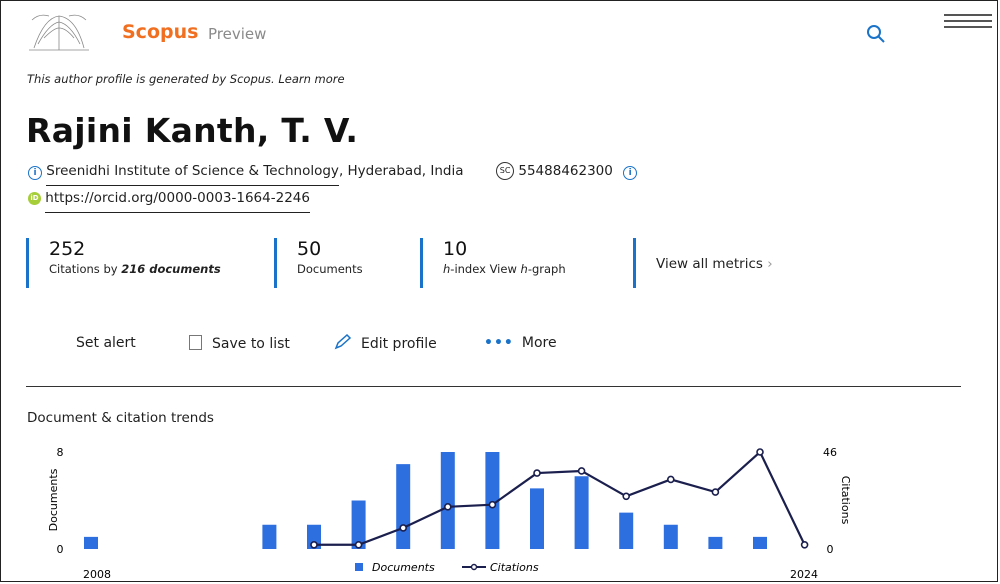 This screenshot has width=1000, height=584. Describe the element at coordinates (401, 171) in the screenshot. I see `affiliation-location: , Hyderabad, India` at that location.